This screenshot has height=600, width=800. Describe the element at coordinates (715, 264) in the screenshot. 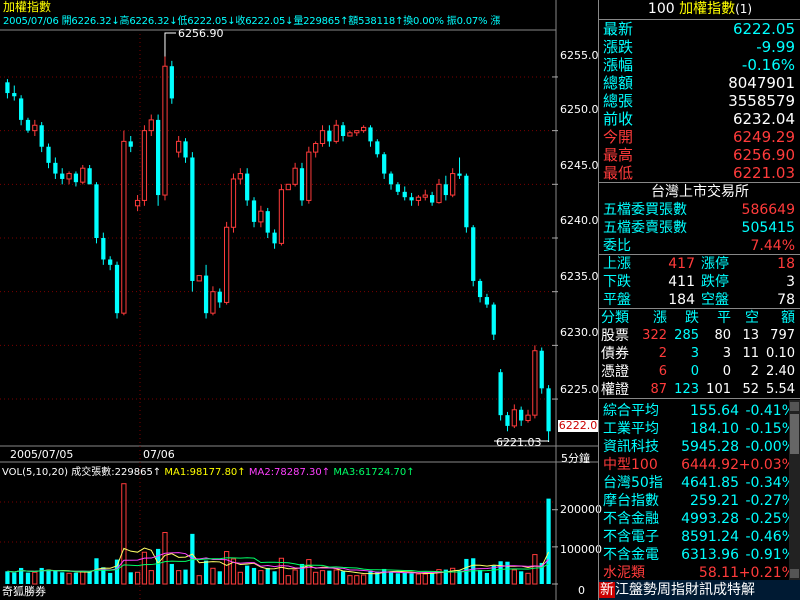

I see `stat-label: 漲停` at that location.